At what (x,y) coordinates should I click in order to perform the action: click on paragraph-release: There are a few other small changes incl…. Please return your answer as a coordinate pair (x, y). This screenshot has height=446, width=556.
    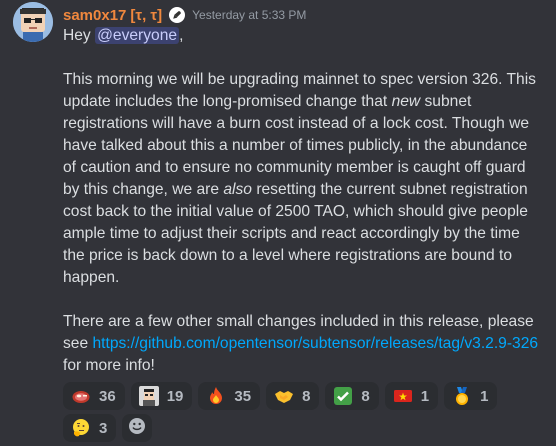
    Looking at the image, I should click on (302, 344).